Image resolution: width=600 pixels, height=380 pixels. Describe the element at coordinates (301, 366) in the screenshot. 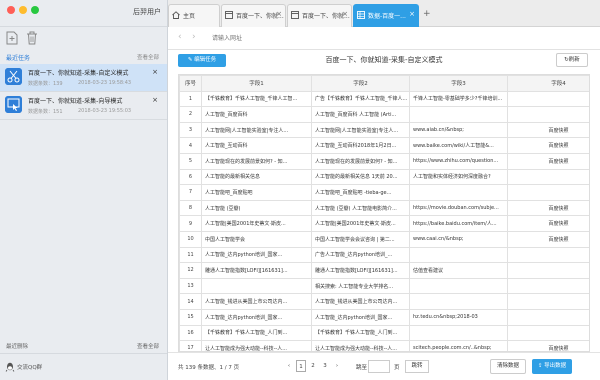

I see `page-button: 1` at that location.